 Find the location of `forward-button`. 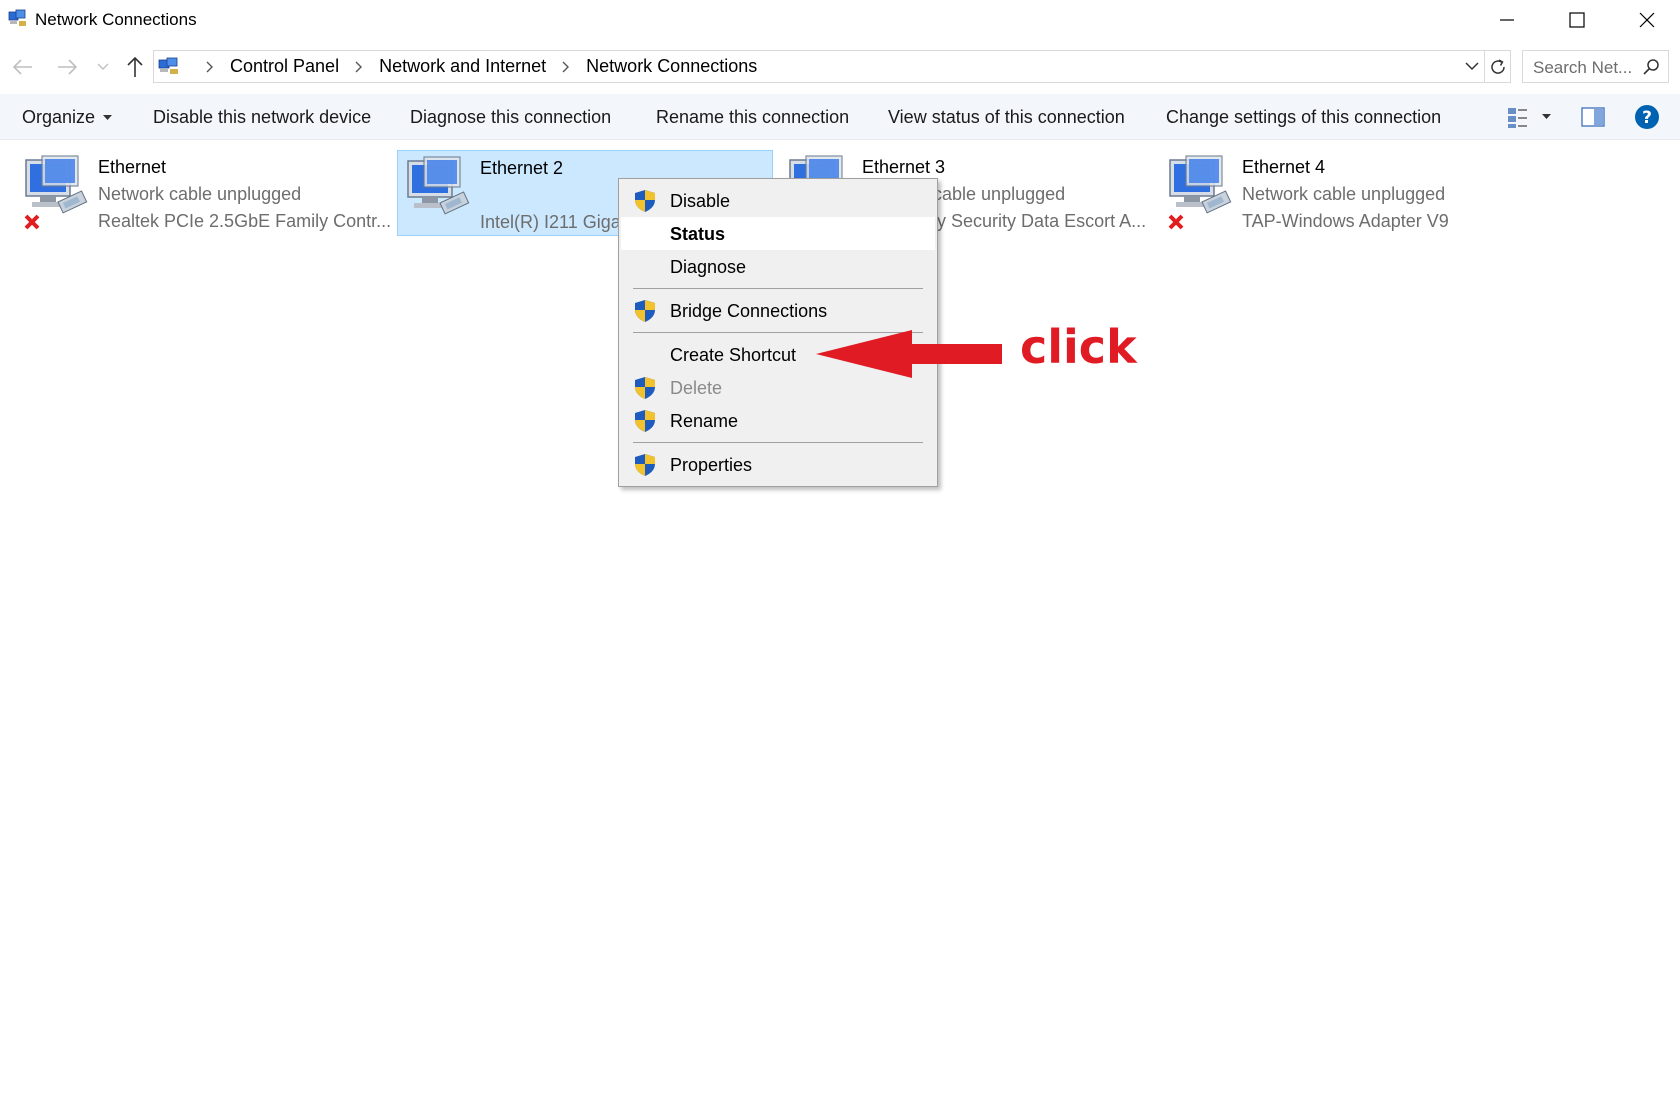

forward-button is located at coordinates (67, 67).